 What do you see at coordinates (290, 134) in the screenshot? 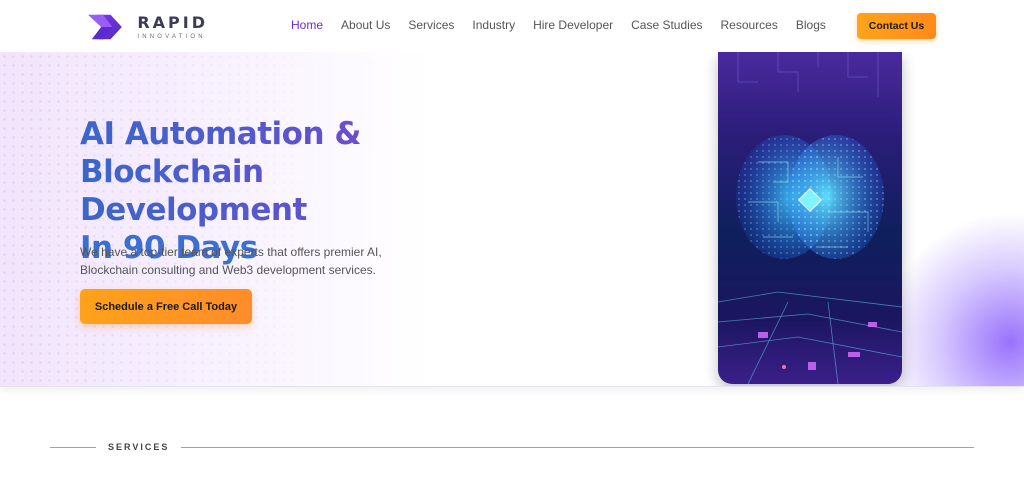
I see `hero-title-line-1: AI Automation &` at bounding box center [290, 134].